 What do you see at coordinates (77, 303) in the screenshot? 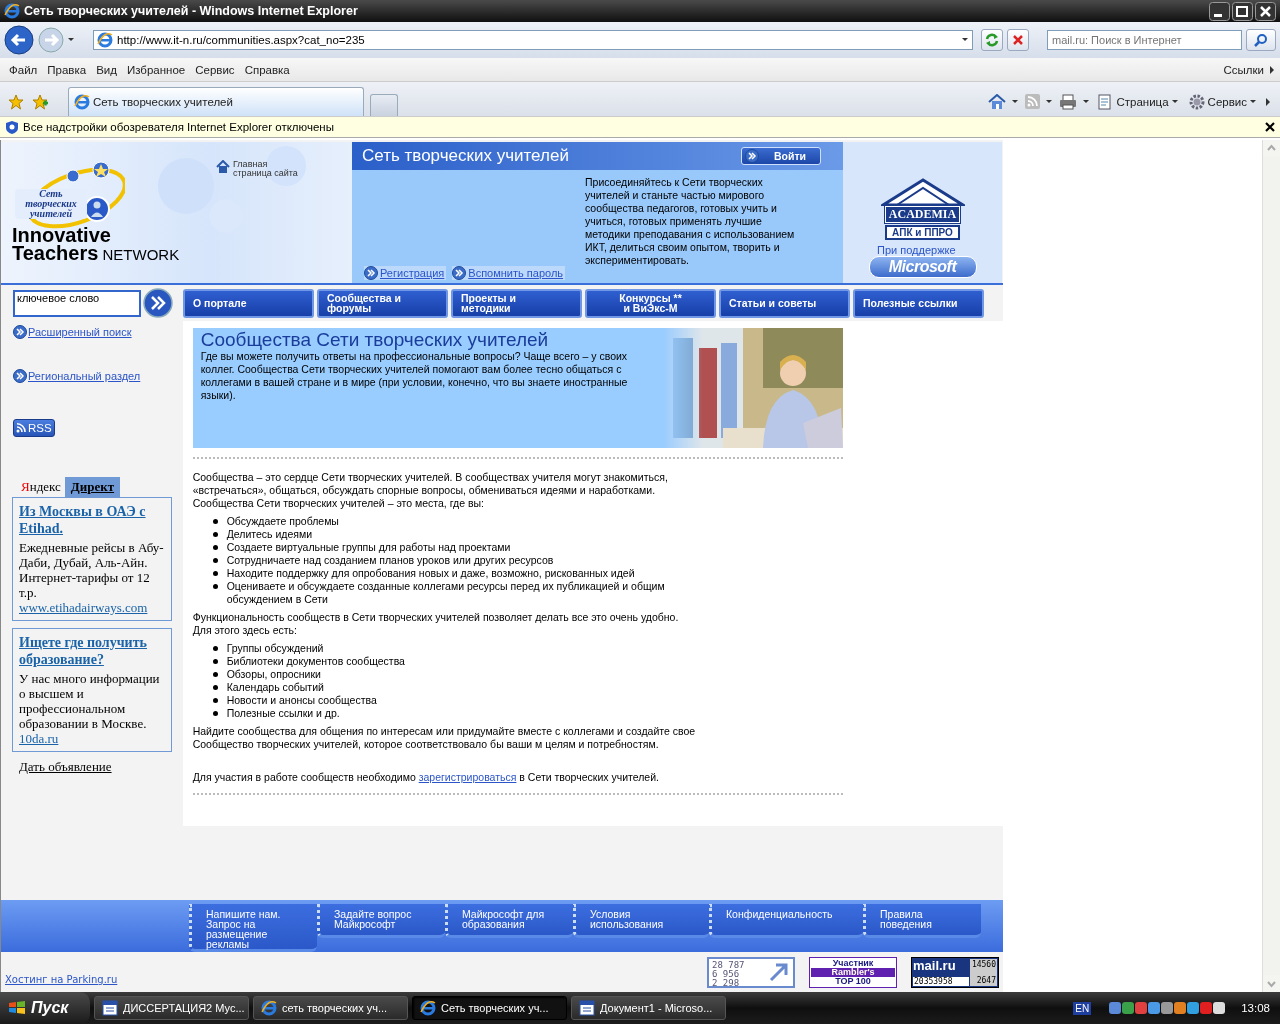
I see `keyword-field: ключевое слово` at bounding box center [77, 303].